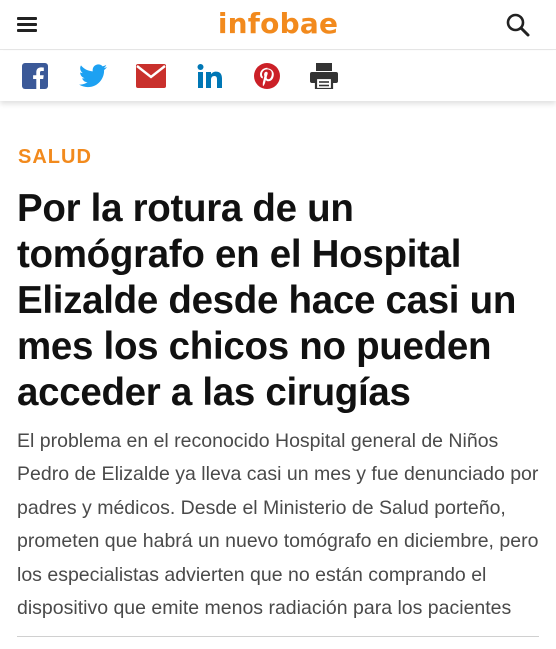 The height and width of the screenshot is (649, 556). Describe the element at coordinates (267, 76) in the screenshot. I see `pinterest-icon` at that location.